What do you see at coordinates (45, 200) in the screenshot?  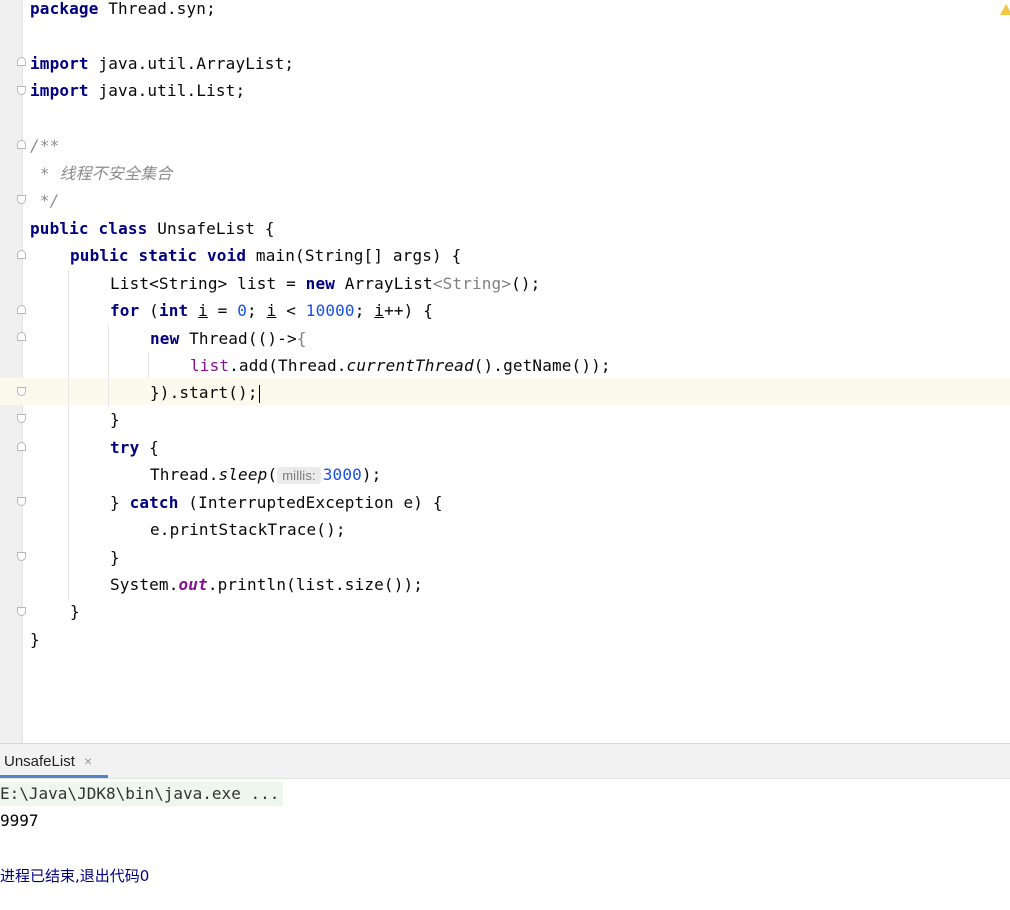 I see `comment: */` at bounding box center [45, 200].